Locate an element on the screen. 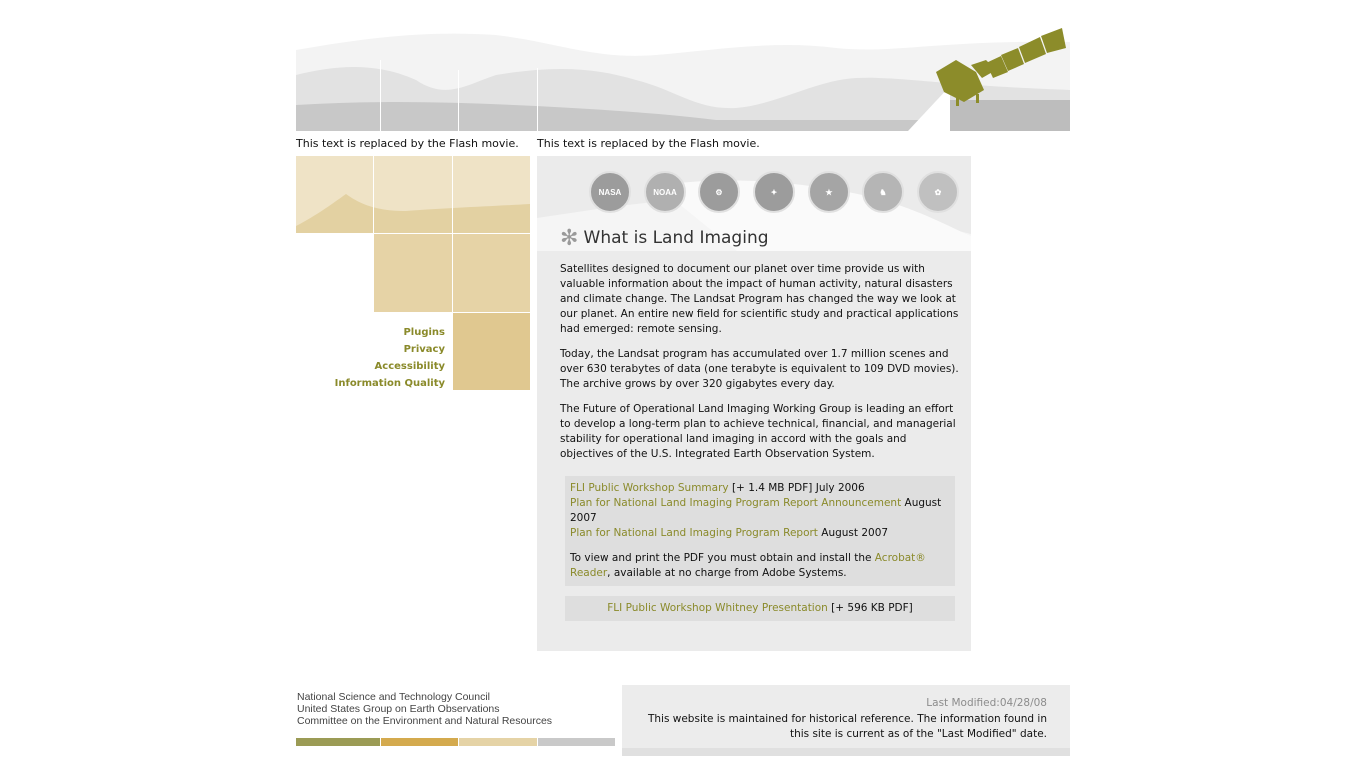  section-title: ✻ What is Land Imaging is located at coordinates (664, 239).